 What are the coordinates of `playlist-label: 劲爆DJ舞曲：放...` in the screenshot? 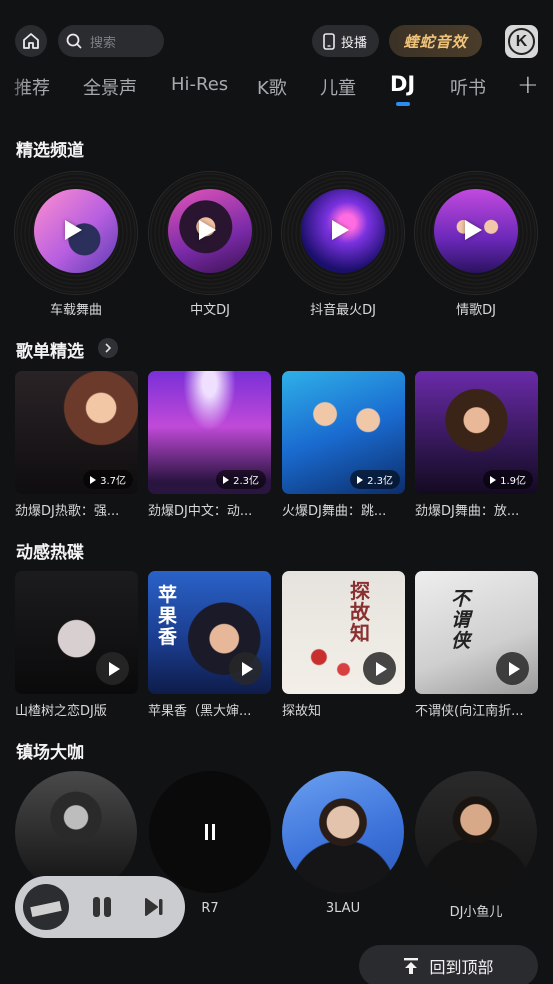 It's located at (467, 511).